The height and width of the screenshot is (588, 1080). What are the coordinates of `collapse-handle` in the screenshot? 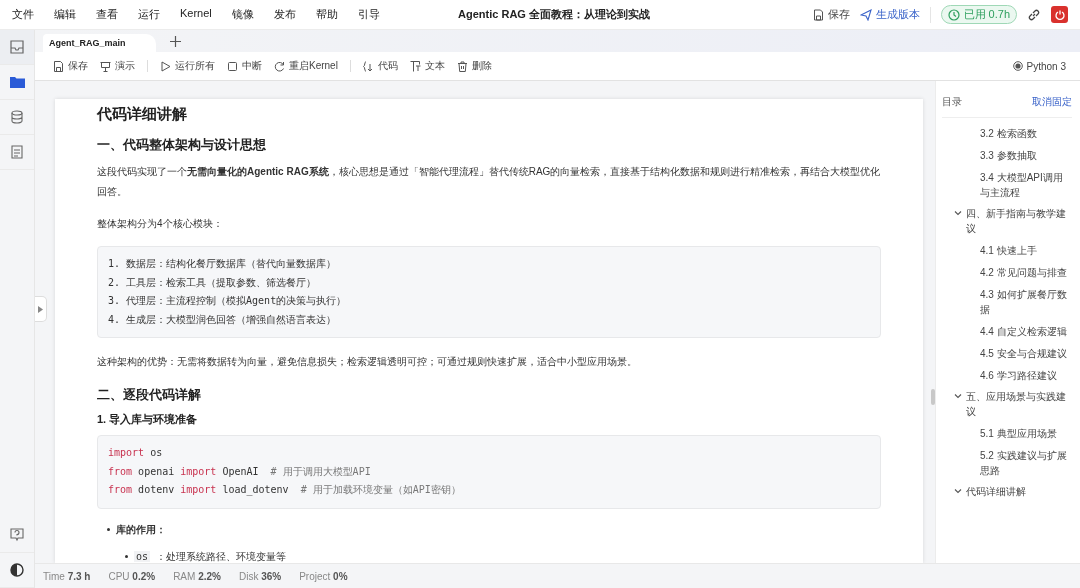 It's located at (41, 309).